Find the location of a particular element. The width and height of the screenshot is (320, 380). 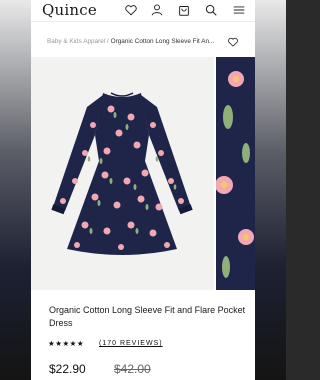

search-icon is located at coordinates (211, 10).